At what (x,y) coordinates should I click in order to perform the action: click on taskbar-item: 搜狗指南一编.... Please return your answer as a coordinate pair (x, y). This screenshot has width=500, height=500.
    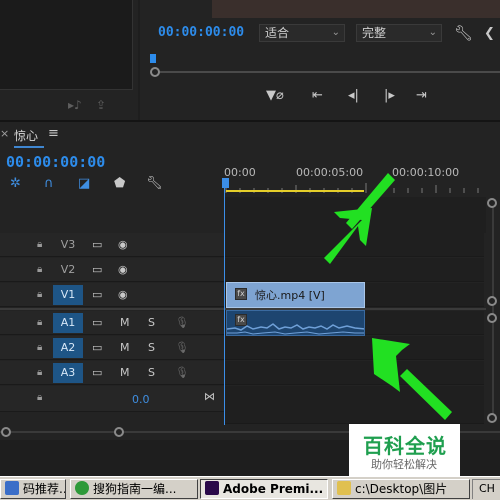
    Looking at the image, I should click on (134, 489).